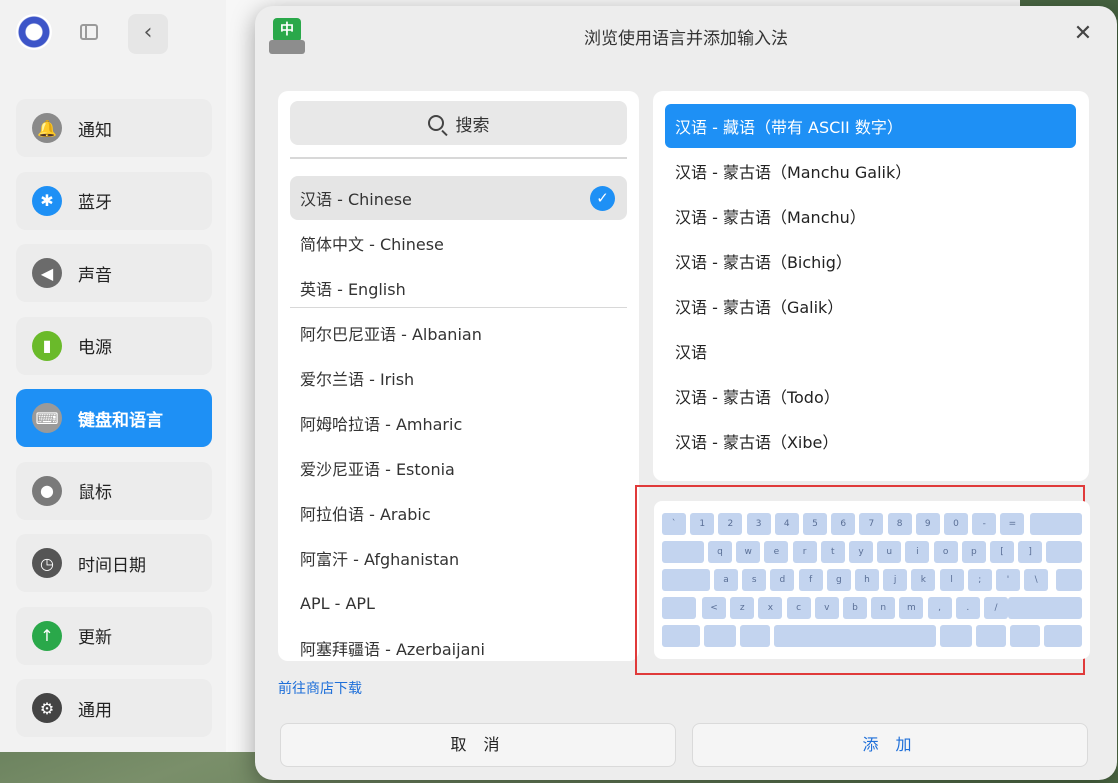 The image size is (1118, 783). Describe the element at coordinates (1083, 34) in the screenshot. I see `close-icon: ✕` at that location.